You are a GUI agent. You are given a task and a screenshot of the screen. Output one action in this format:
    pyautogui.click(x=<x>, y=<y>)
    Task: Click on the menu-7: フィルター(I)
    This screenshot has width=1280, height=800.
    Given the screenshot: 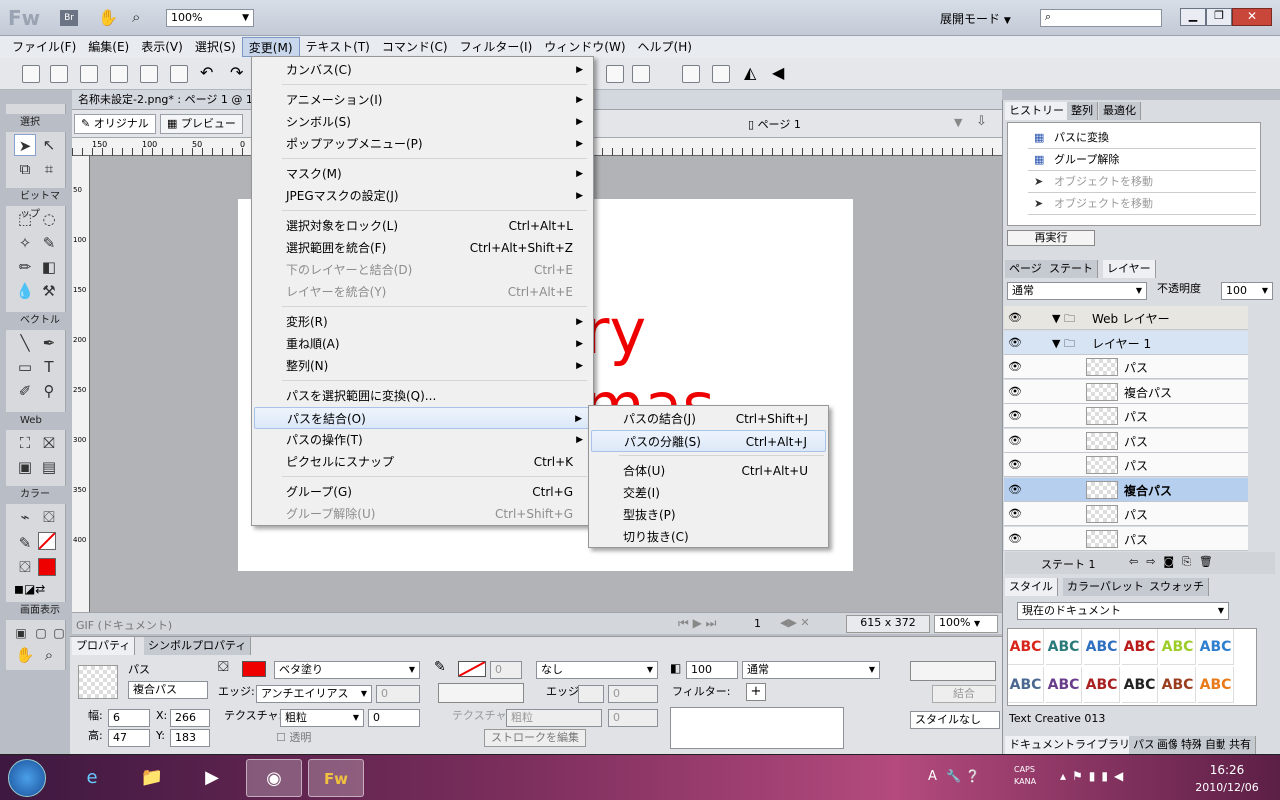 What is the action you would take?
    pyautogui.click(x=496, y=47)
    